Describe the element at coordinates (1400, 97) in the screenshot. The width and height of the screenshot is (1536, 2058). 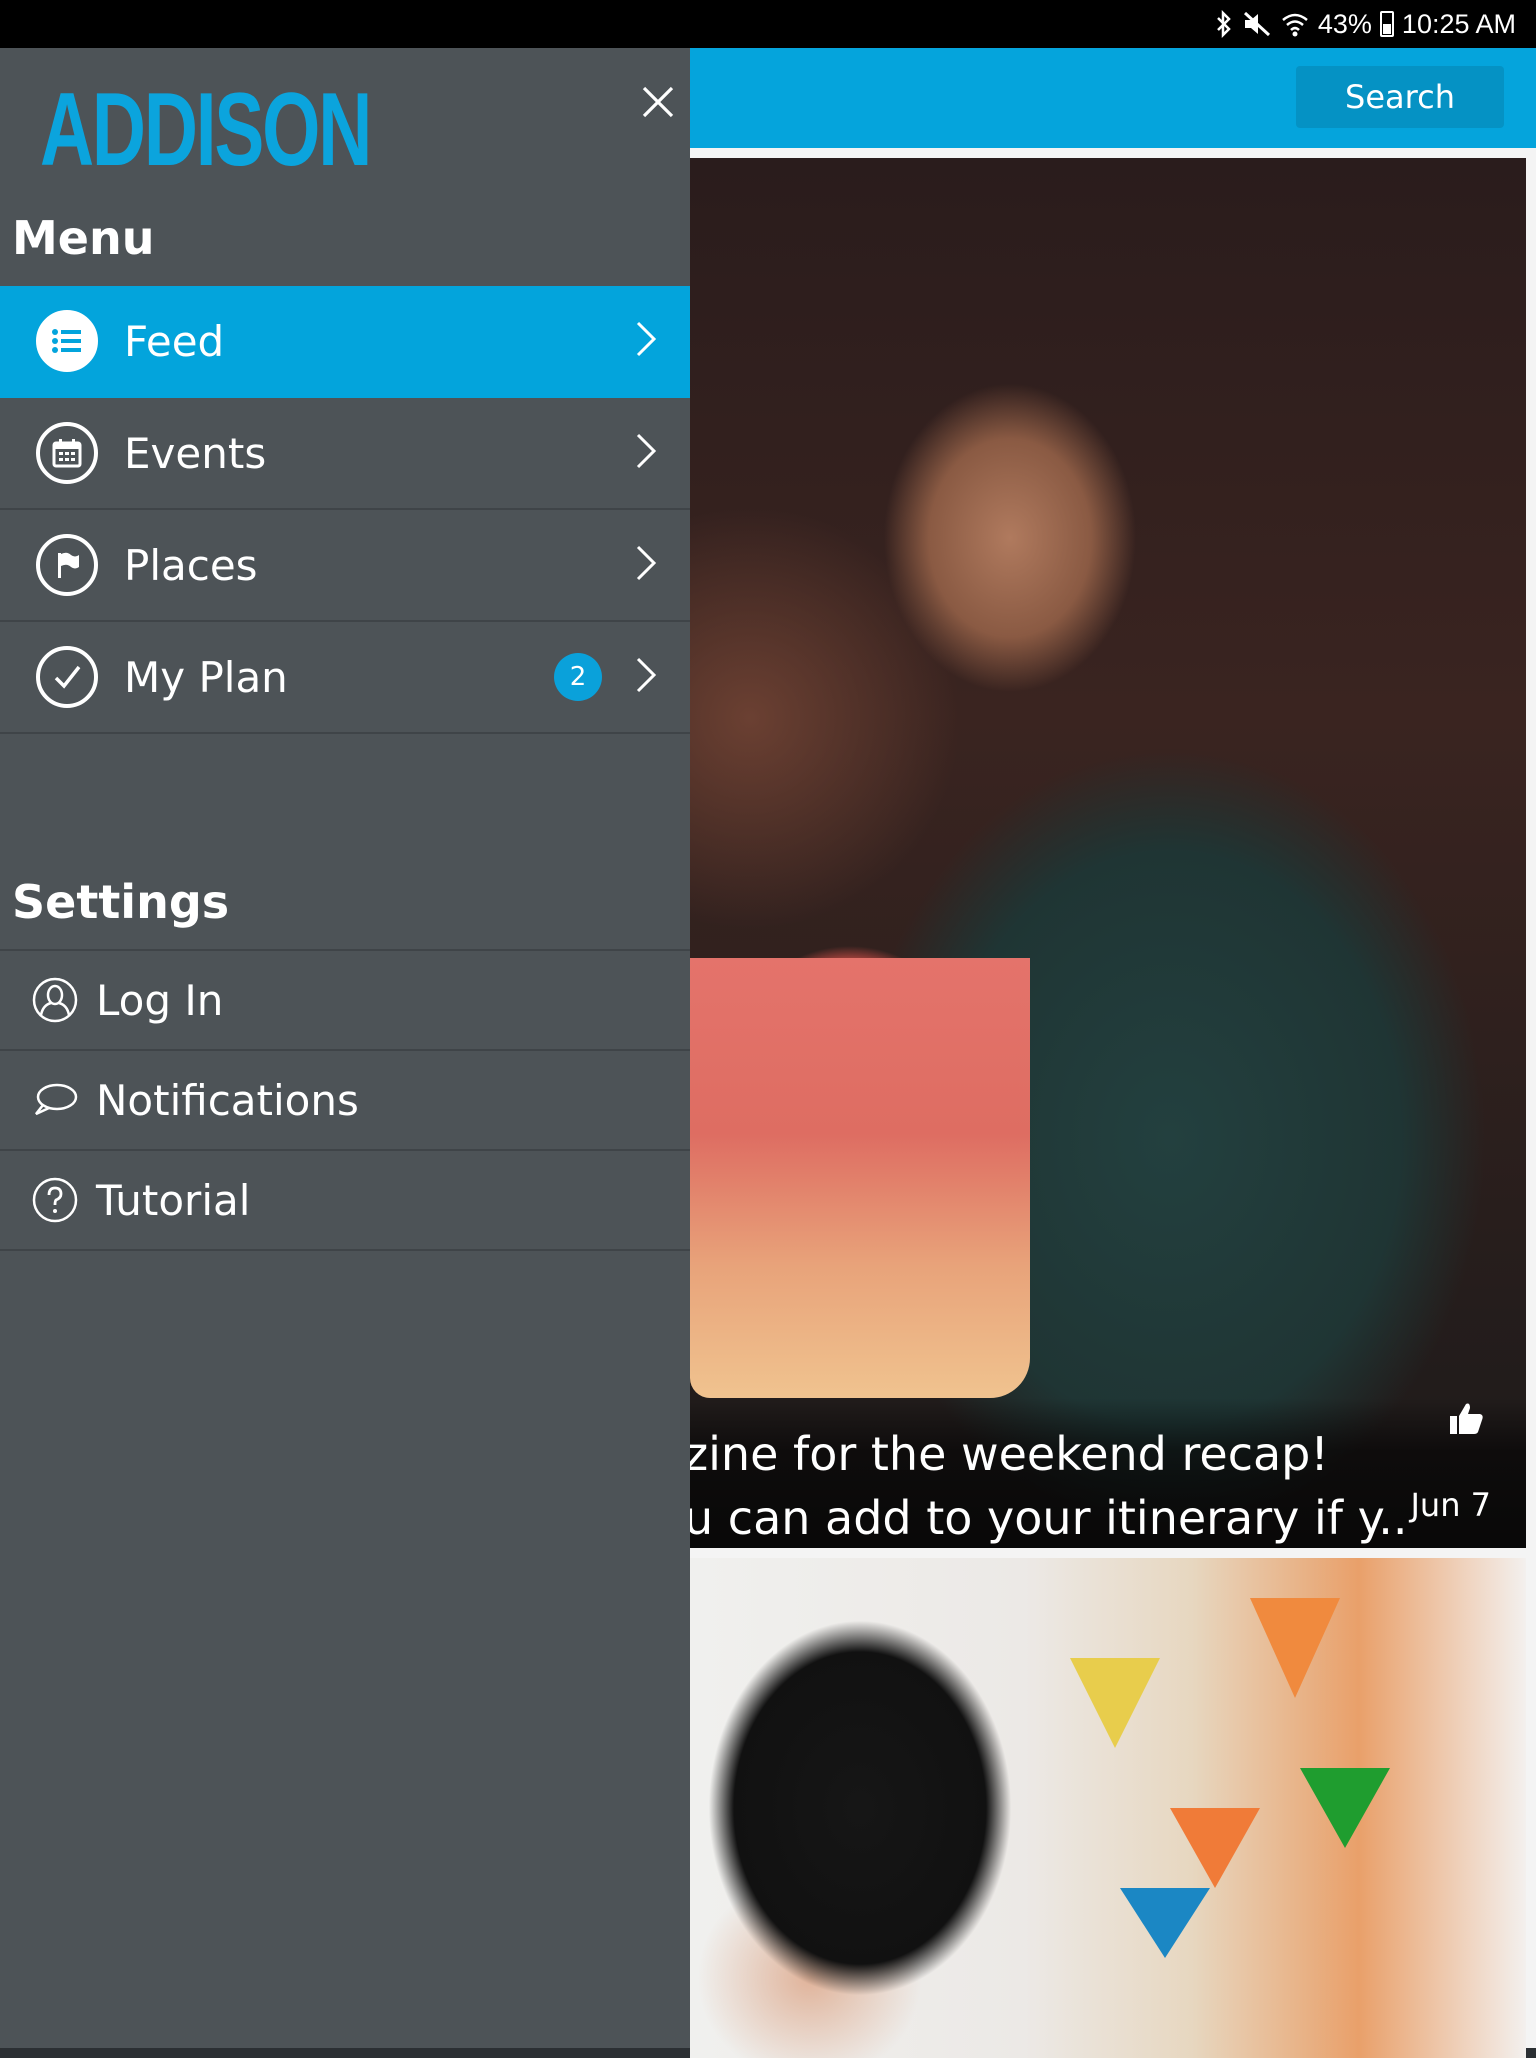
I see `search-button: Search` at that location.